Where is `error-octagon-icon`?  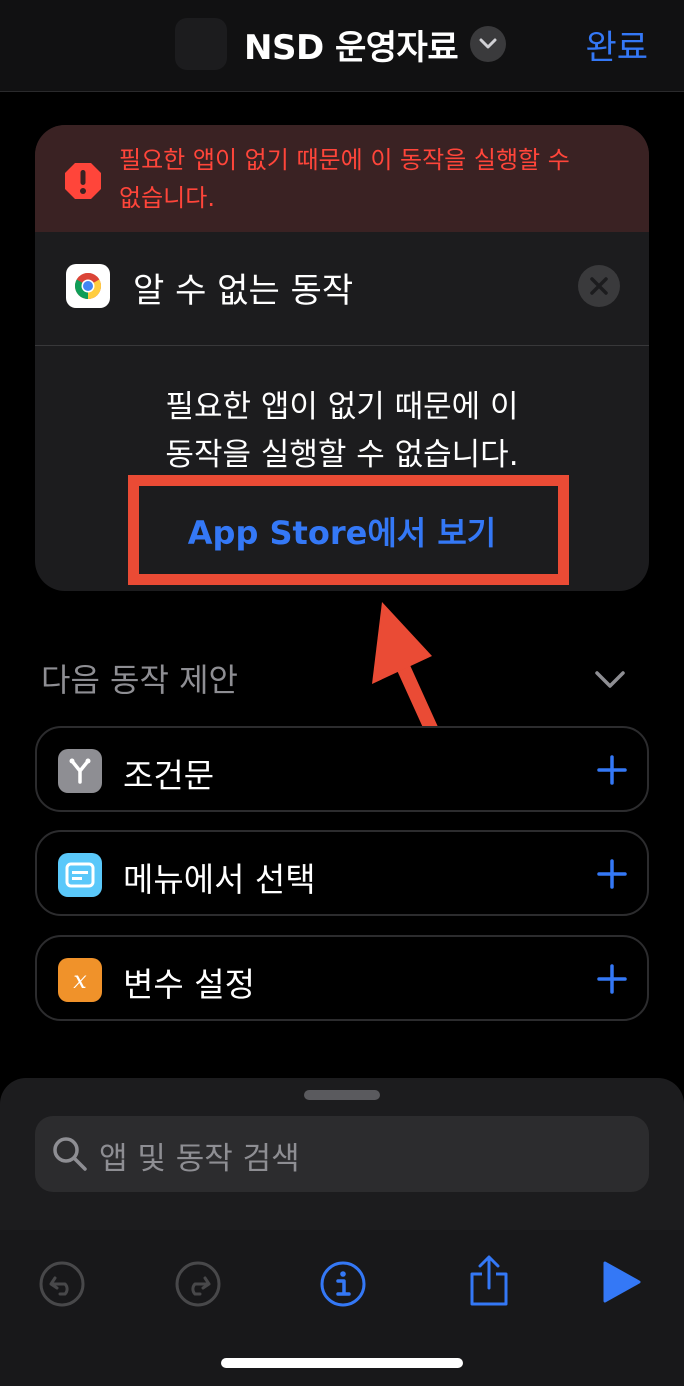 error-octagon-icon is located at coordinates (83, 181).